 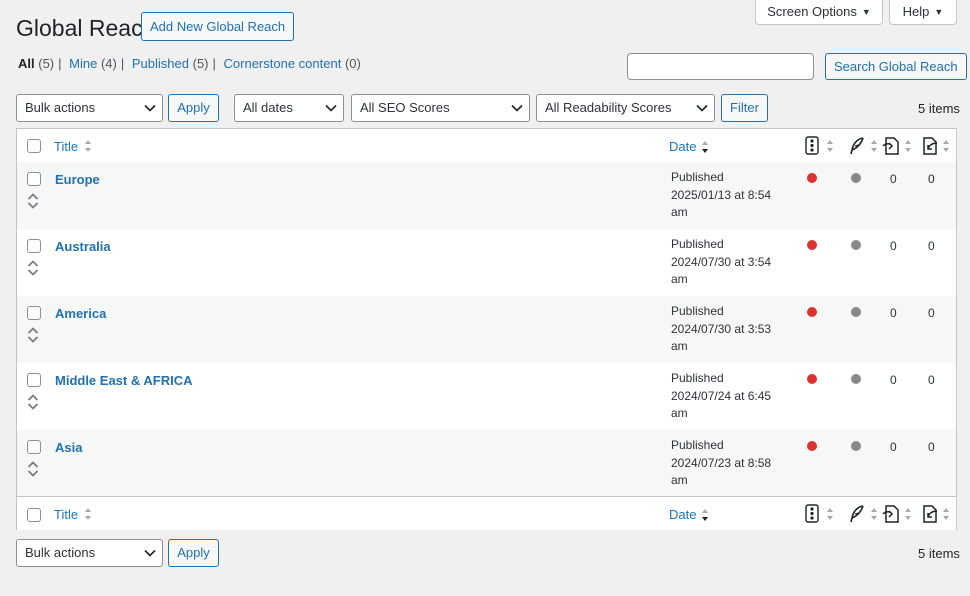 What do you see at coordinates (68, 447) in the screenshot?
I see `row-title-link: Asia` at bounding box center [68, 447].